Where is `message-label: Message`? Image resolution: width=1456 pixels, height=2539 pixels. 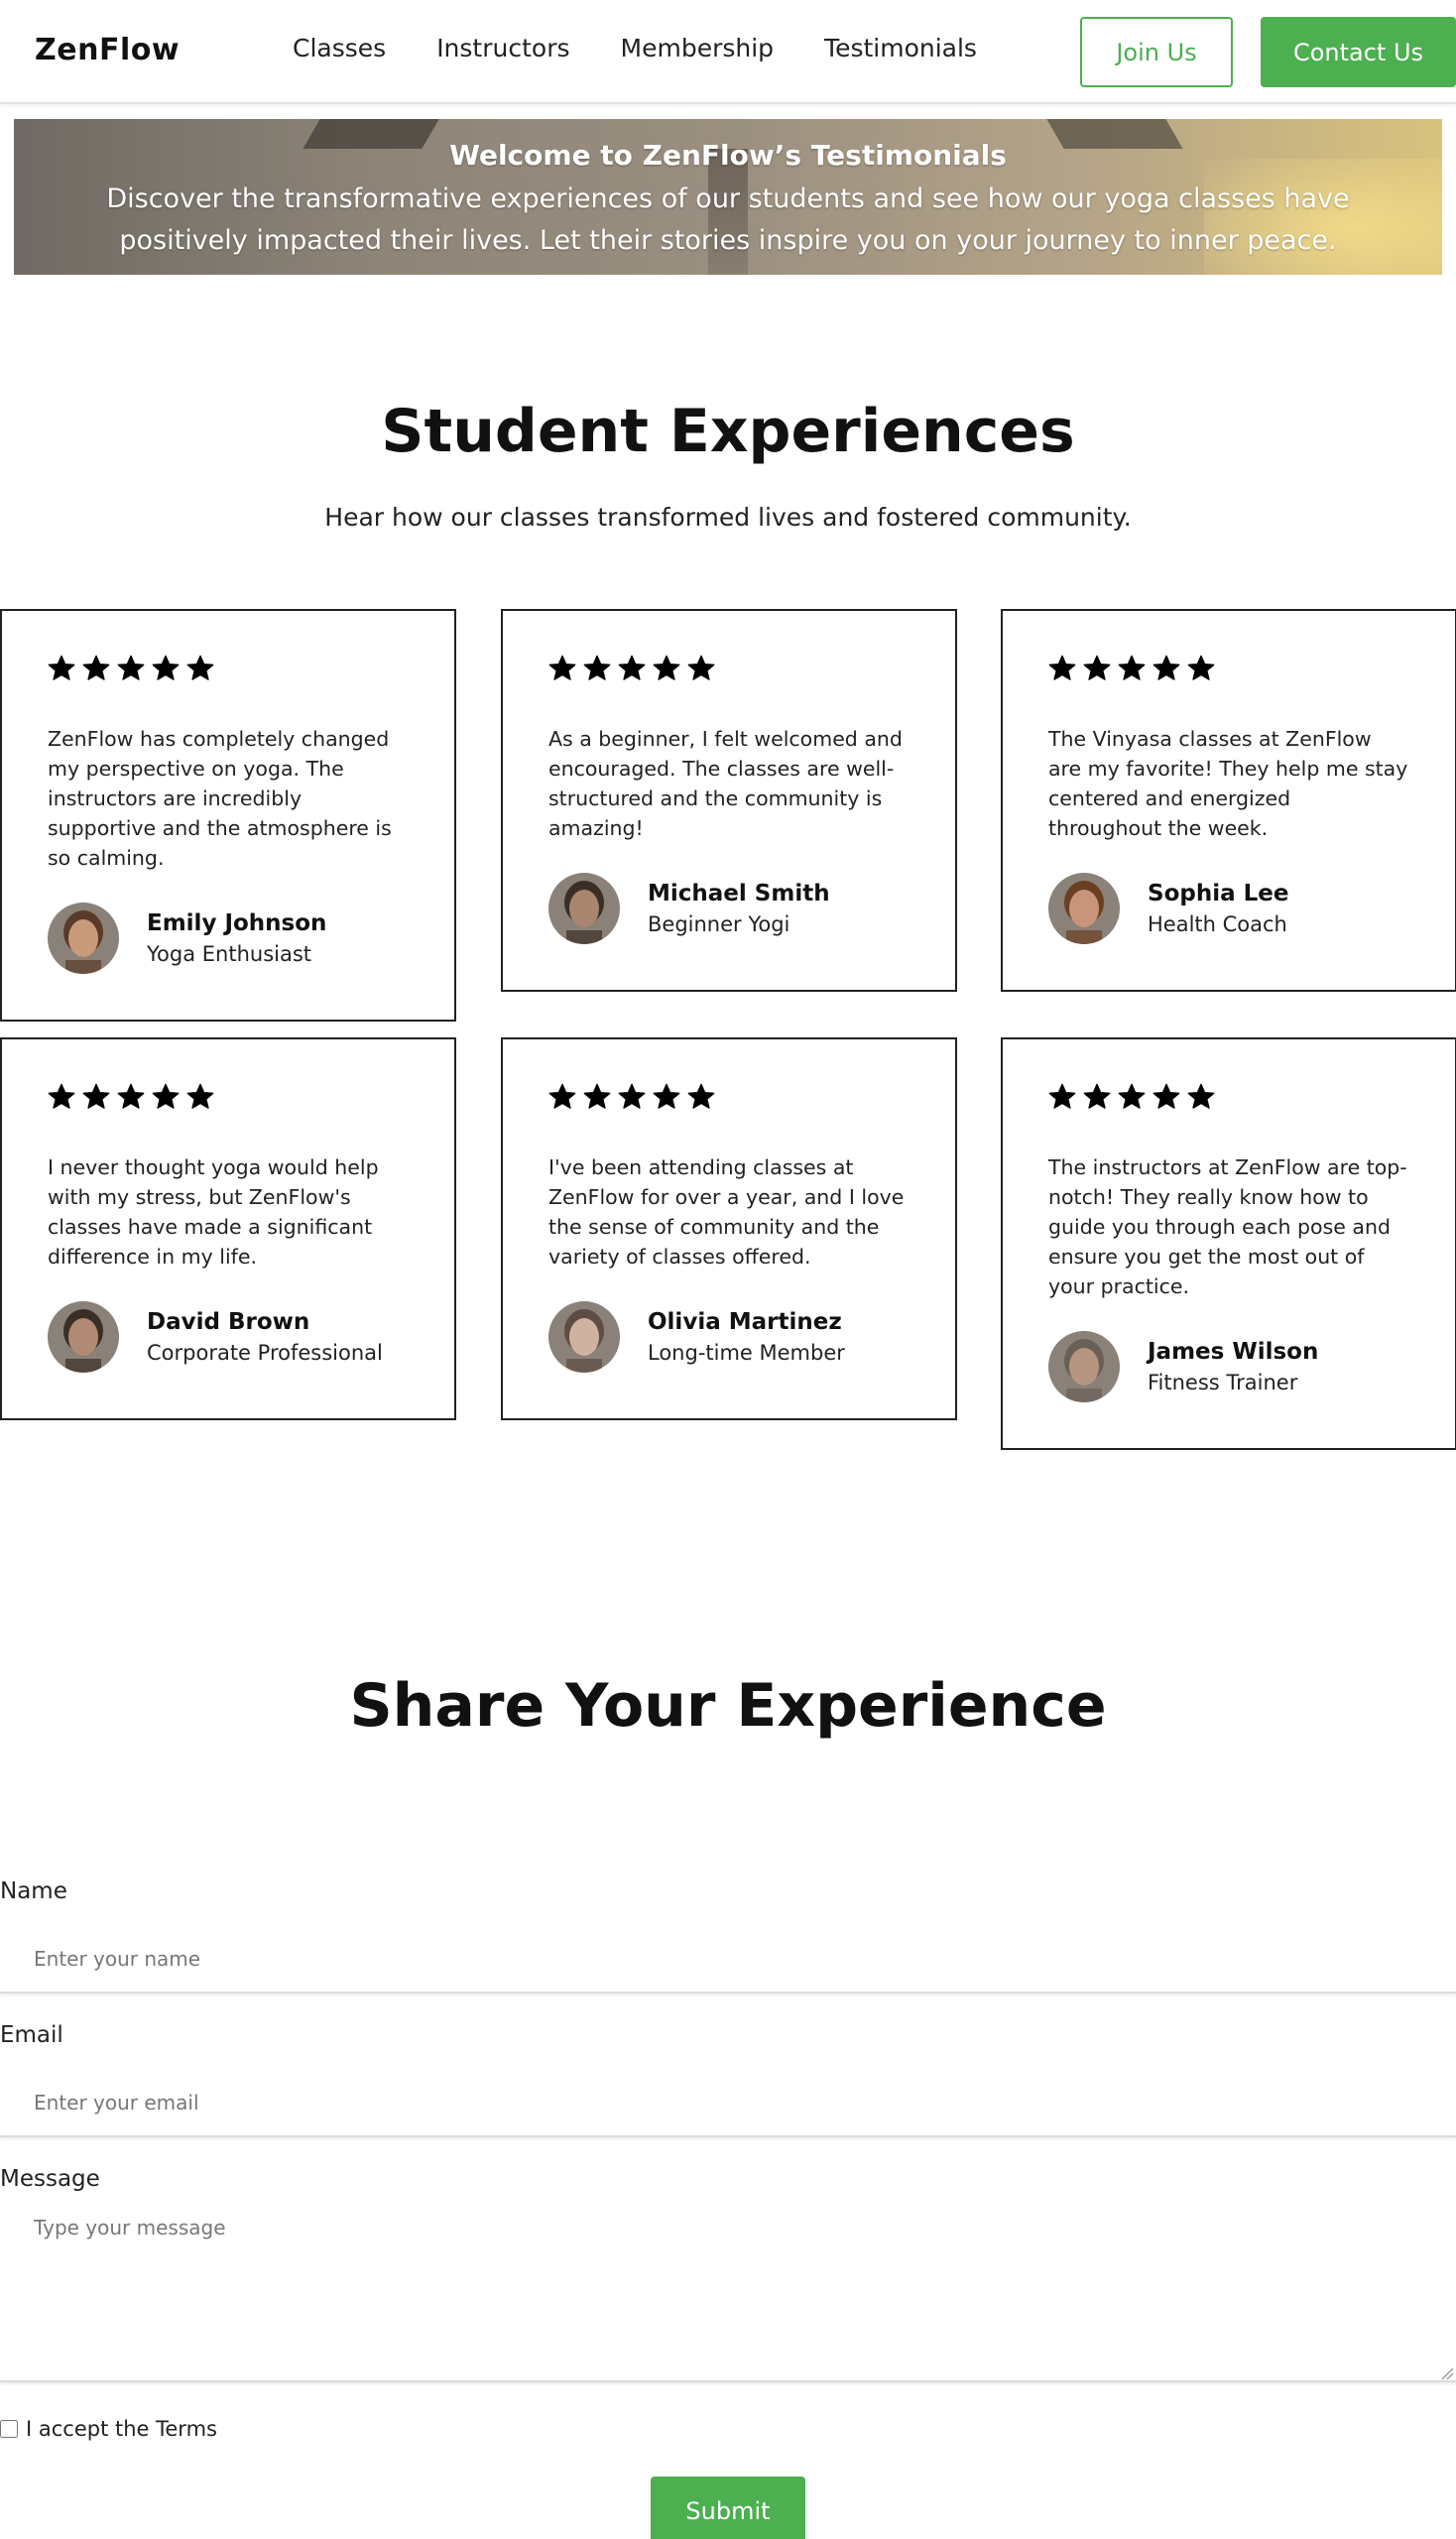 message-label: Message is located at coordinates (50, 2179).